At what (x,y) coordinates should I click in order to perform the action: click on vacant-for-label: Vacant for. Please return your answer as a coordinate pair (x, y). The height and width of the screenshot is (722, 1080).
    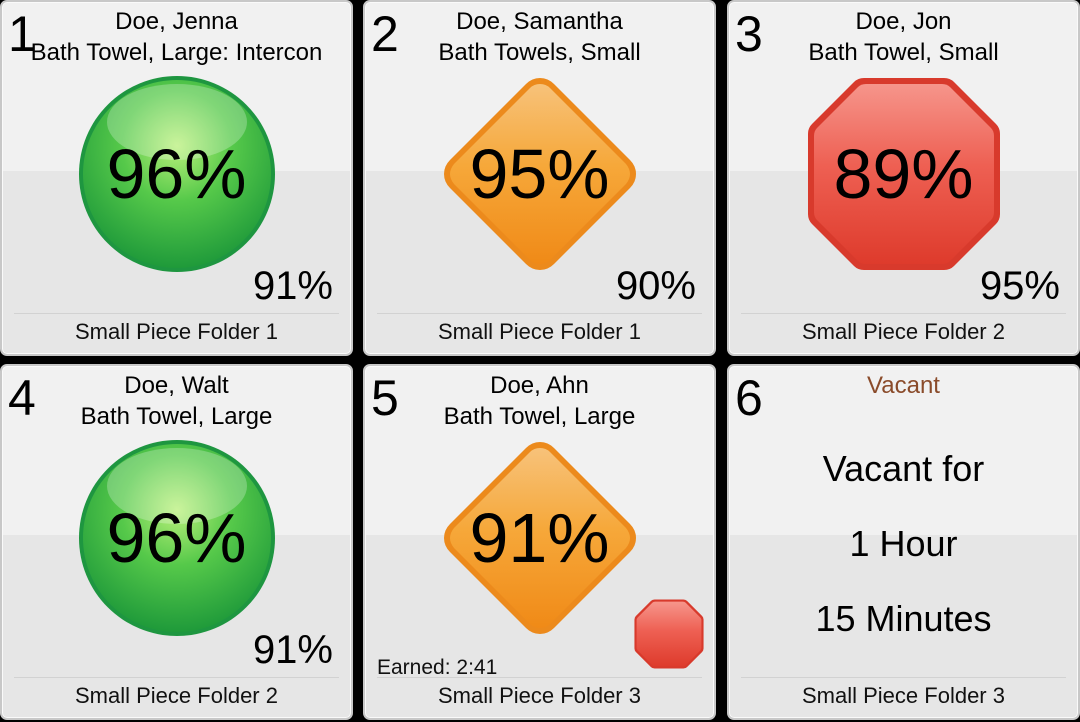
    Looking at the image, I should click on (903, 468).